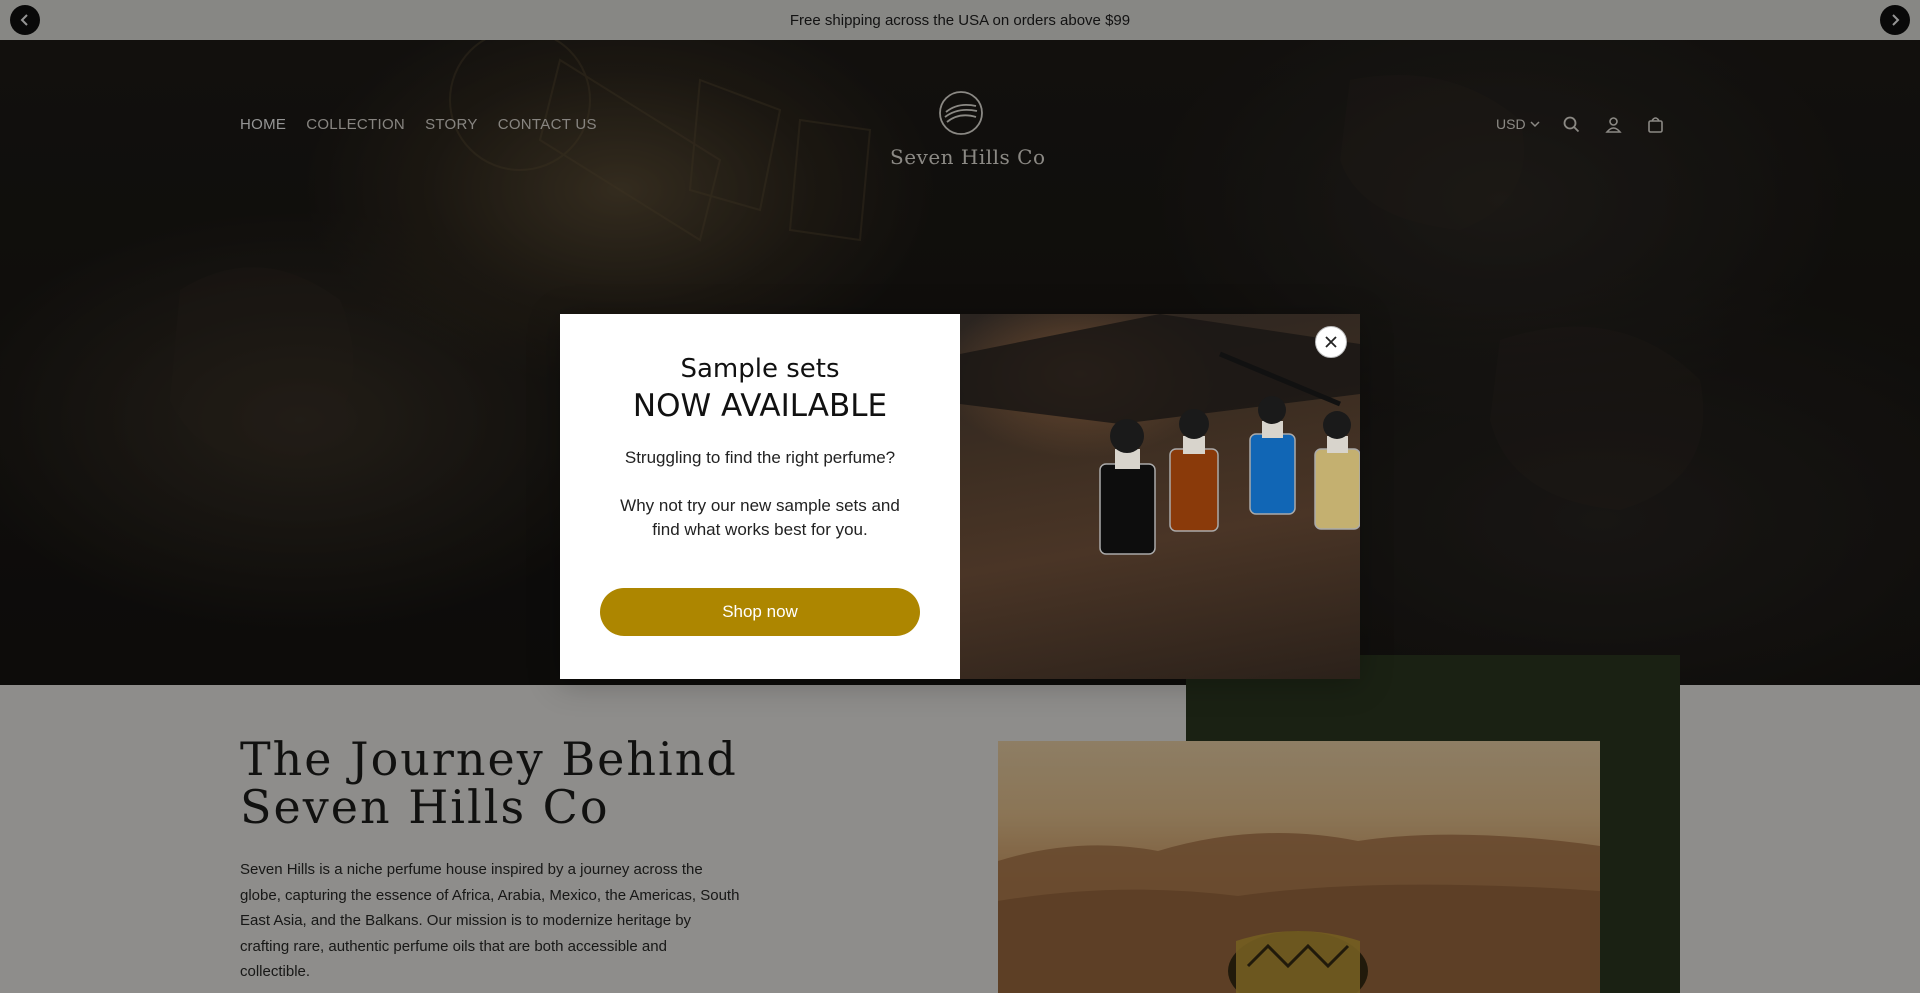 The height and width of the screenshot is (993, 1920). What do you see at coordinates (760, 369) in the screenshot?
I see `popup-title-line1: Sample sets` at bounding box center [760, 369].